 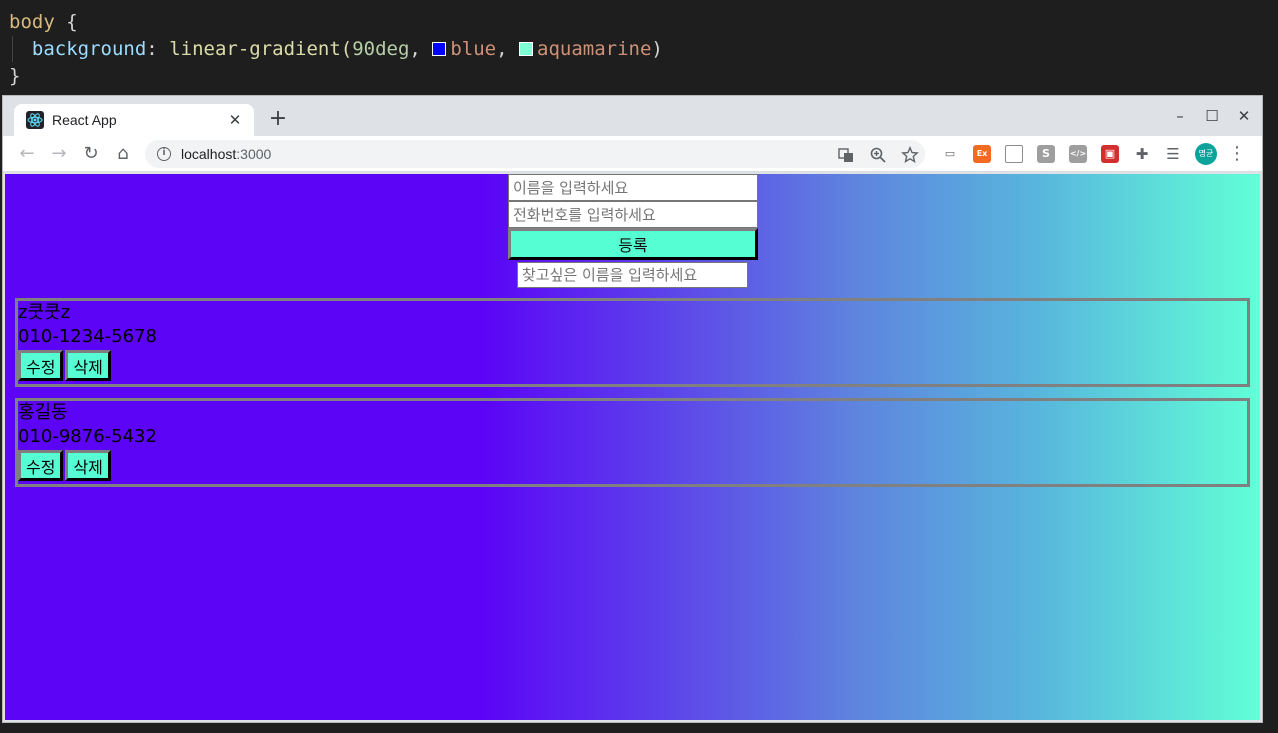 What do you see at coordinates (632, 442) in the screenshot?
I see `contact-card: 홍길동 010-9876-5432 수정 삭제` at bounding box center [632, 442].